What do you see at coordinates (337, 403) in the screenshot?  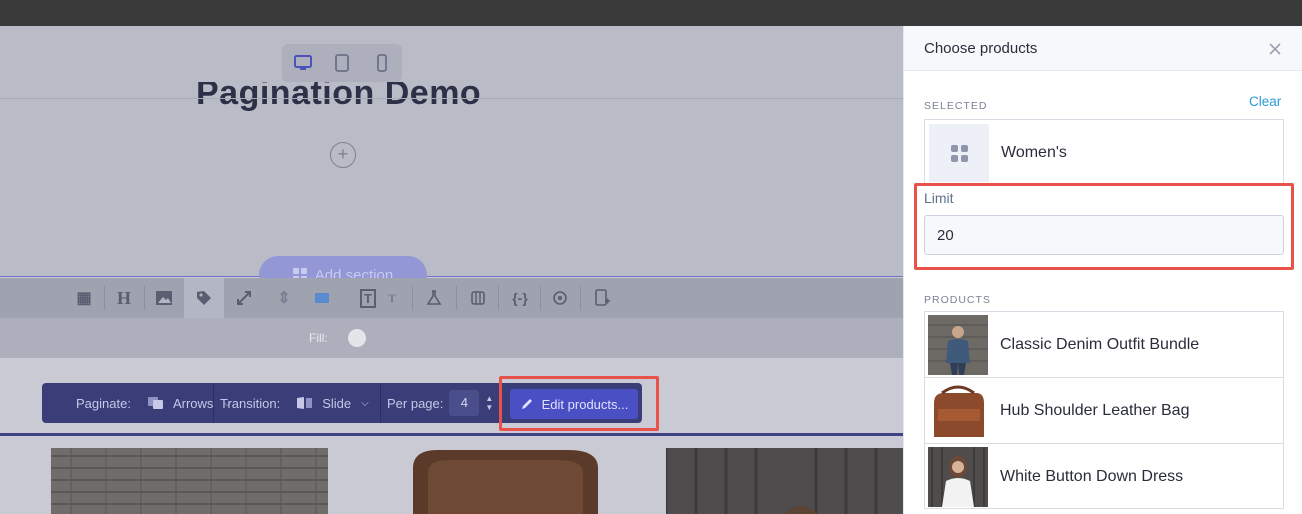 I see `transition-value: Slide` at bounding box center [337, 403].